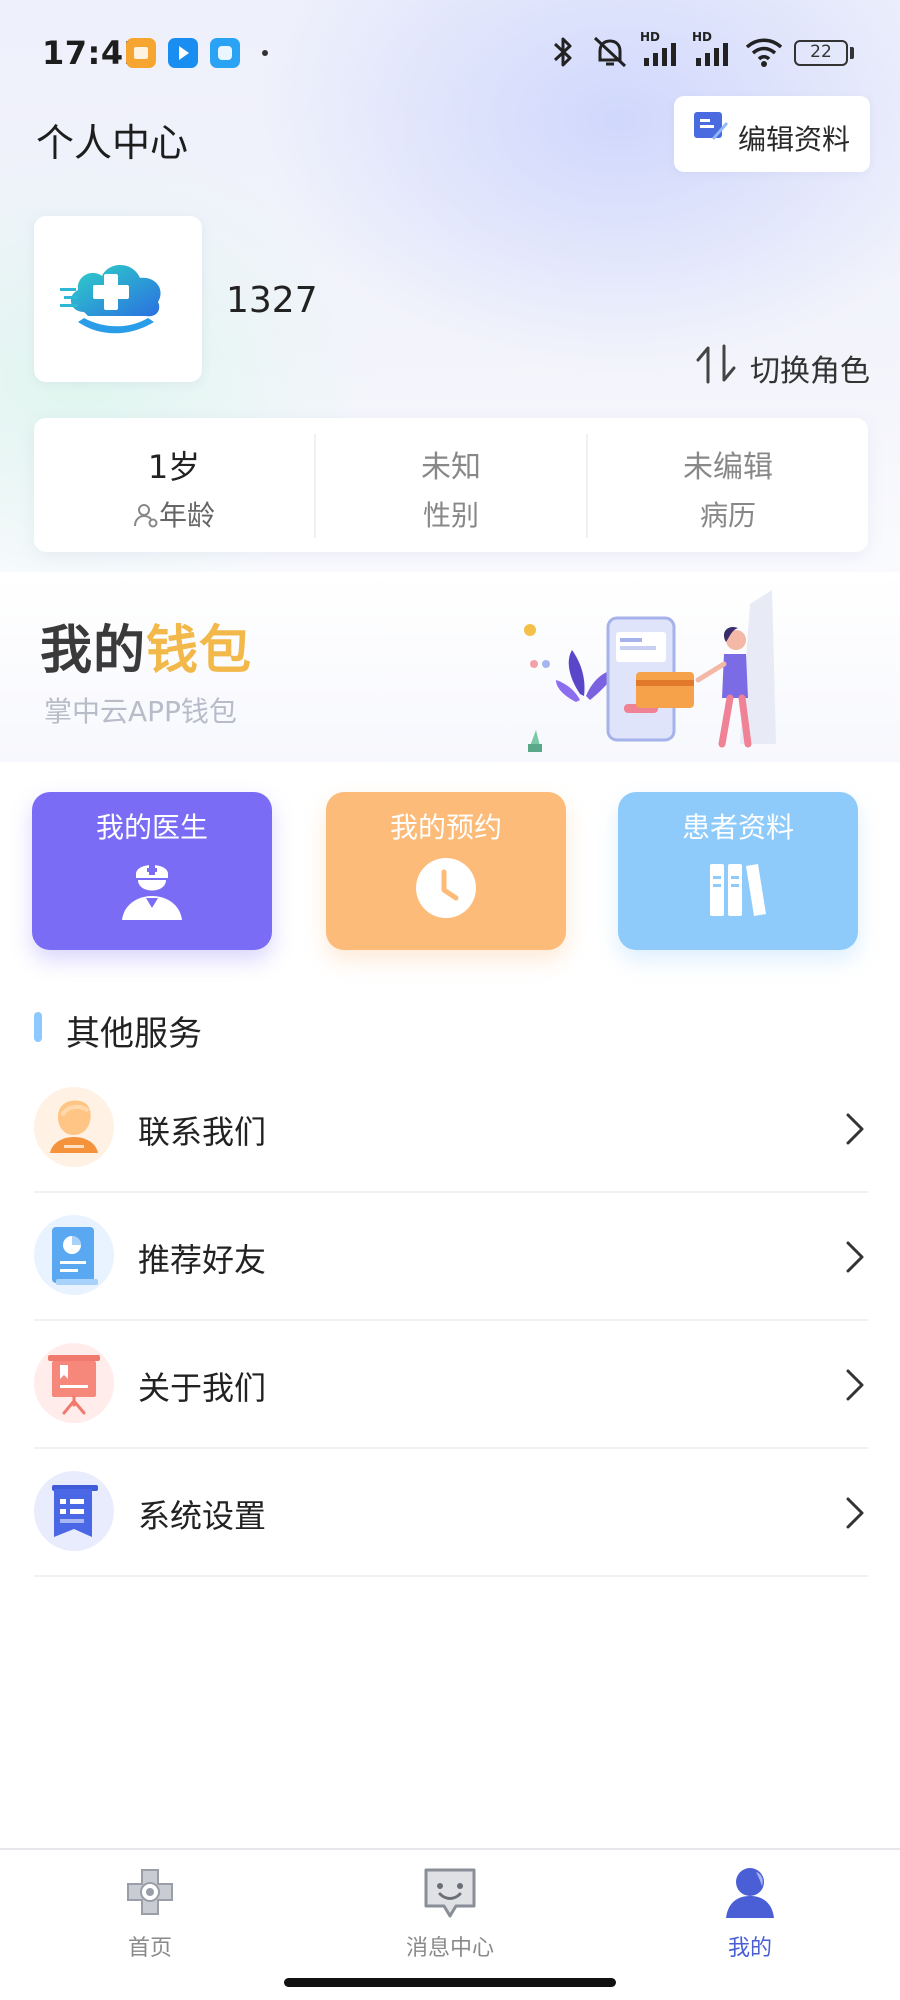 Image resolution: width=900 pixels, height=2000 pixels. Describe the element at coordinates (93, 651) in the screenshot. I see `wallet-title-part1: 我的` at that location.